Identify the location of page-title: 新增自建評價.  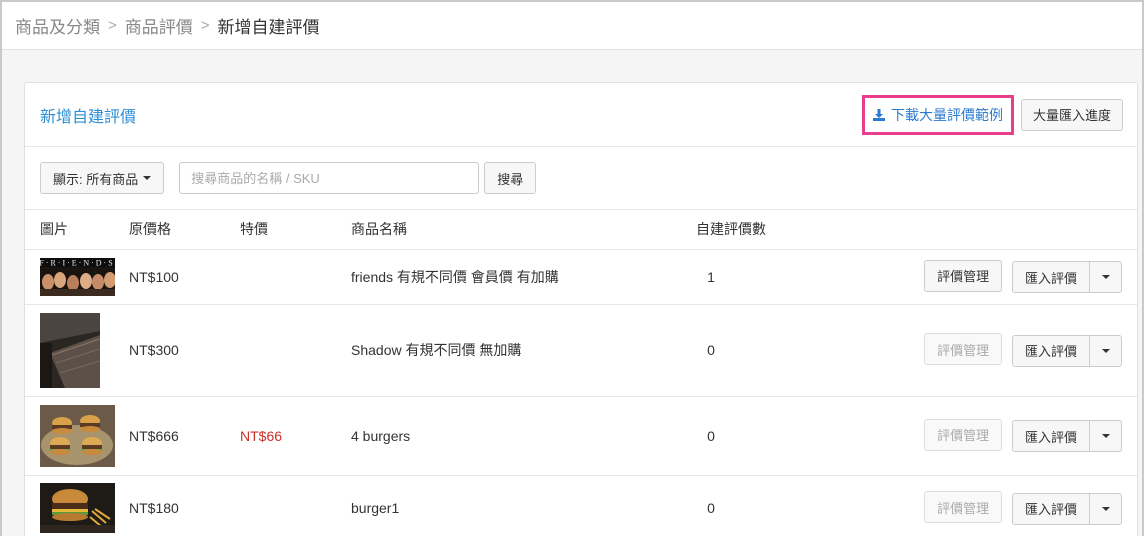
(88, 117).